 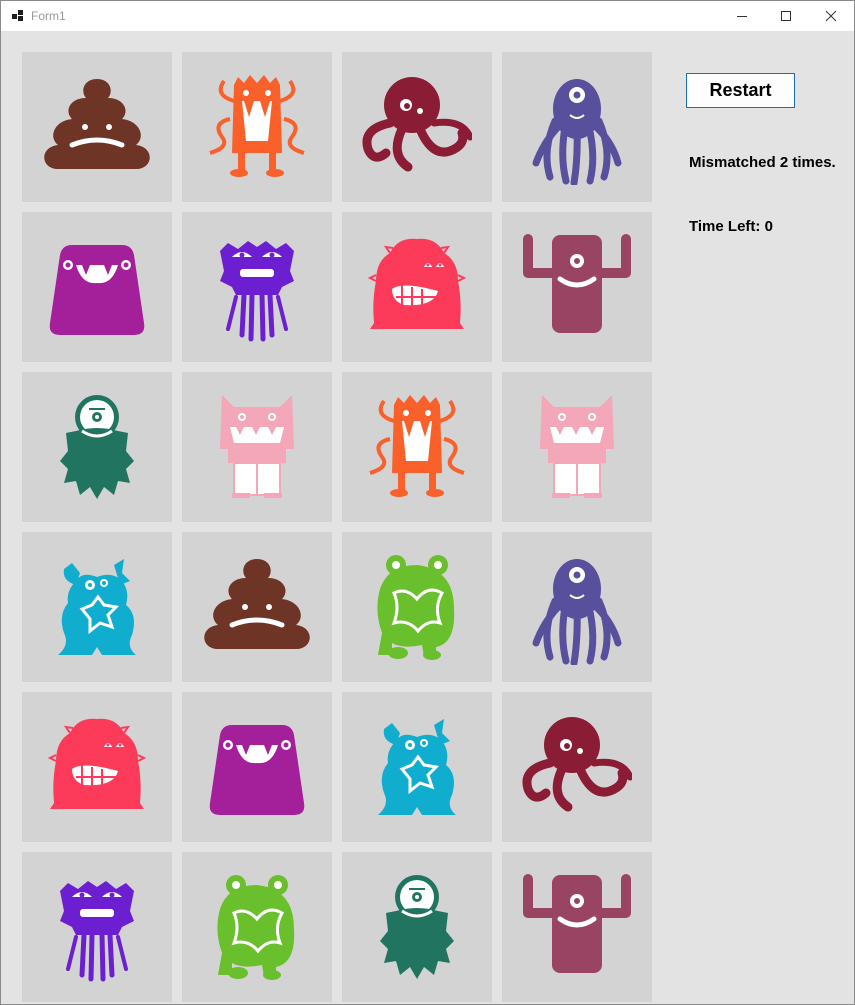 What do you see at coordinates (731, 226) in the screenshot?
I see `time-left-label: Time Left: 0` at bounding box center [731, 226].